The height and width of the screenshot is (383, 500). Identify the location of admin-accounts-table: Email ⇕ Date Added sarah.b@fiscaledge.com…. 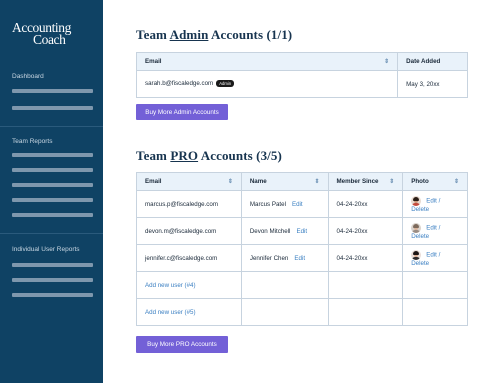
(301, 75).